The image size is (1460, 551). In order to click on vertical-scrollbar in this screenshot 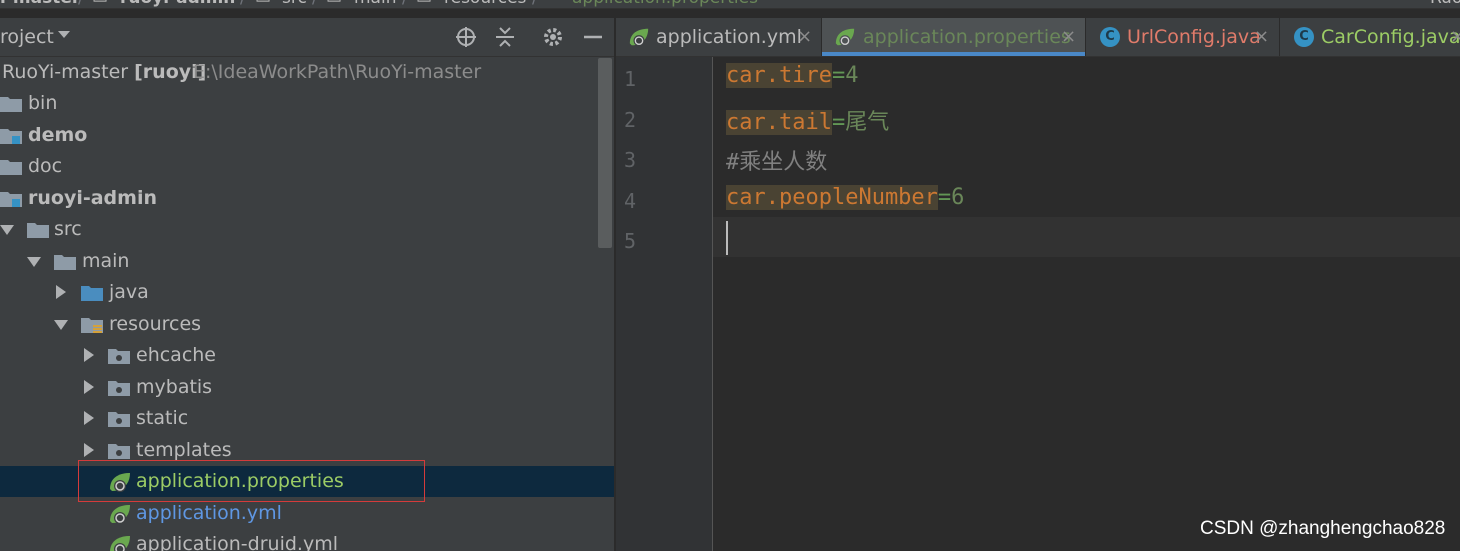, I will do `click(605, 153)`.